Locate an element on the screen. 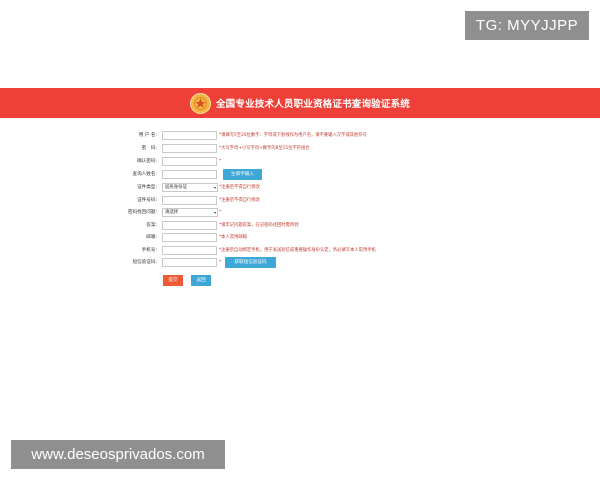 The image size is (600, 480). label-answer: 答案: is located at coordinates (151, 225).